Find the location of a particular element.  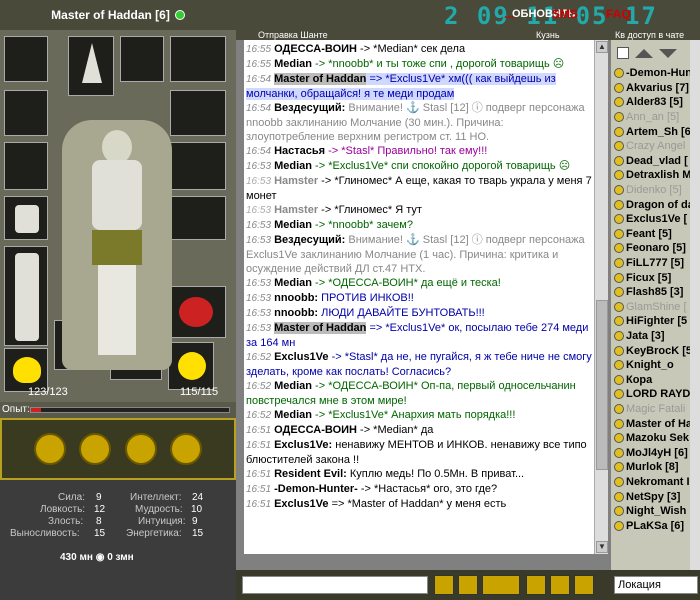

tab-left: Отправка Шанте is located at coordinates (293, 35).